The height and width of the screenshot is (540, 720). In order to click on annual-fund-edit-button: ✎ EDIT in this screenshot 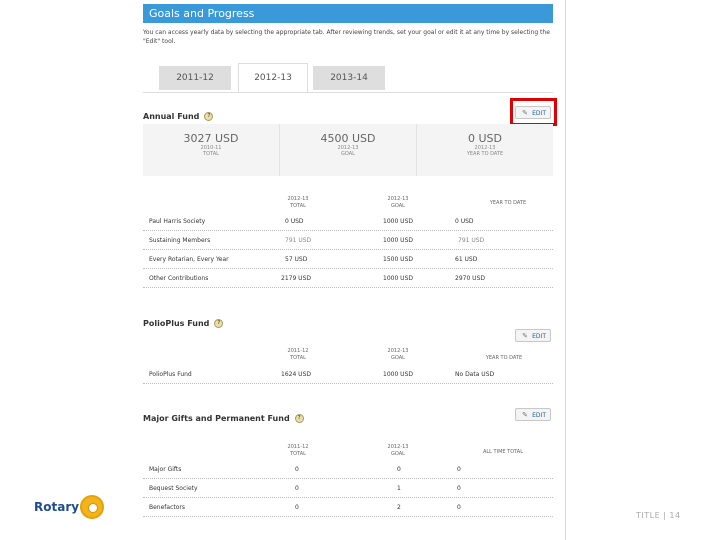, I will do `click(533, 112)`.